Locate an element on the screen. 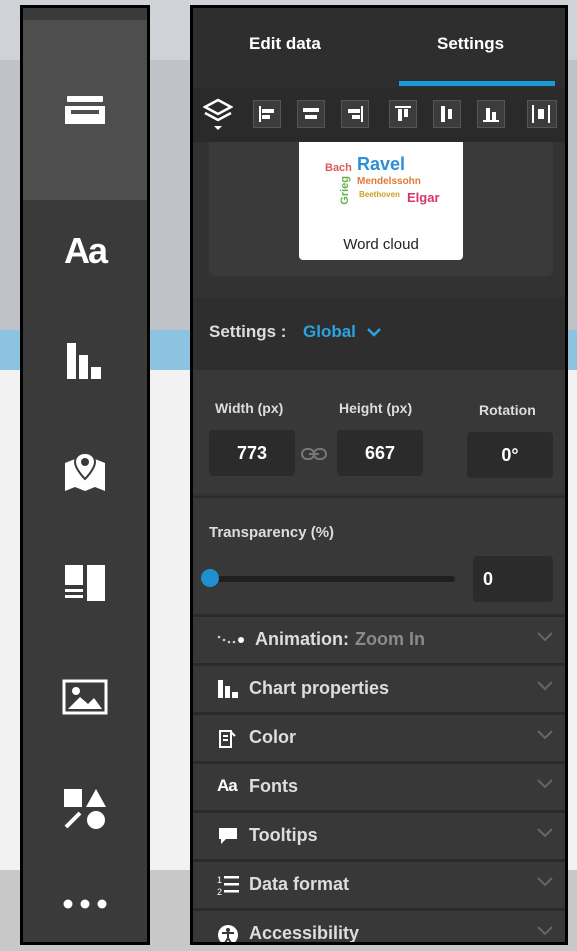  chart-properties-label: Chart properties is located at coordinates (319, 688).